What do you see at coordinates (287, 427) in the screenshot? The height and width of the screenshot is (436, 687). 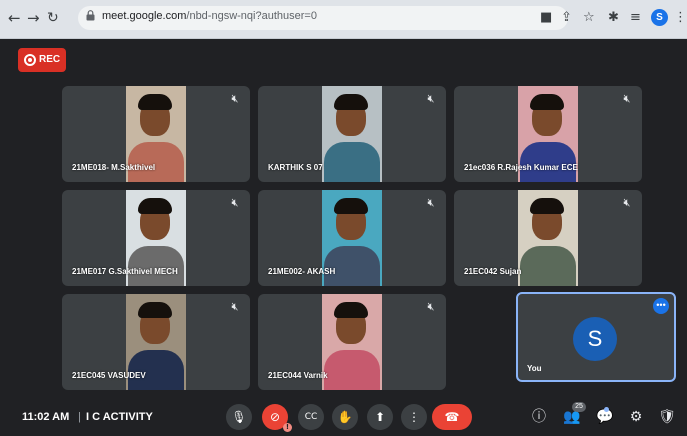 I see `alert-icon: !` at bounding box center [287, 427].